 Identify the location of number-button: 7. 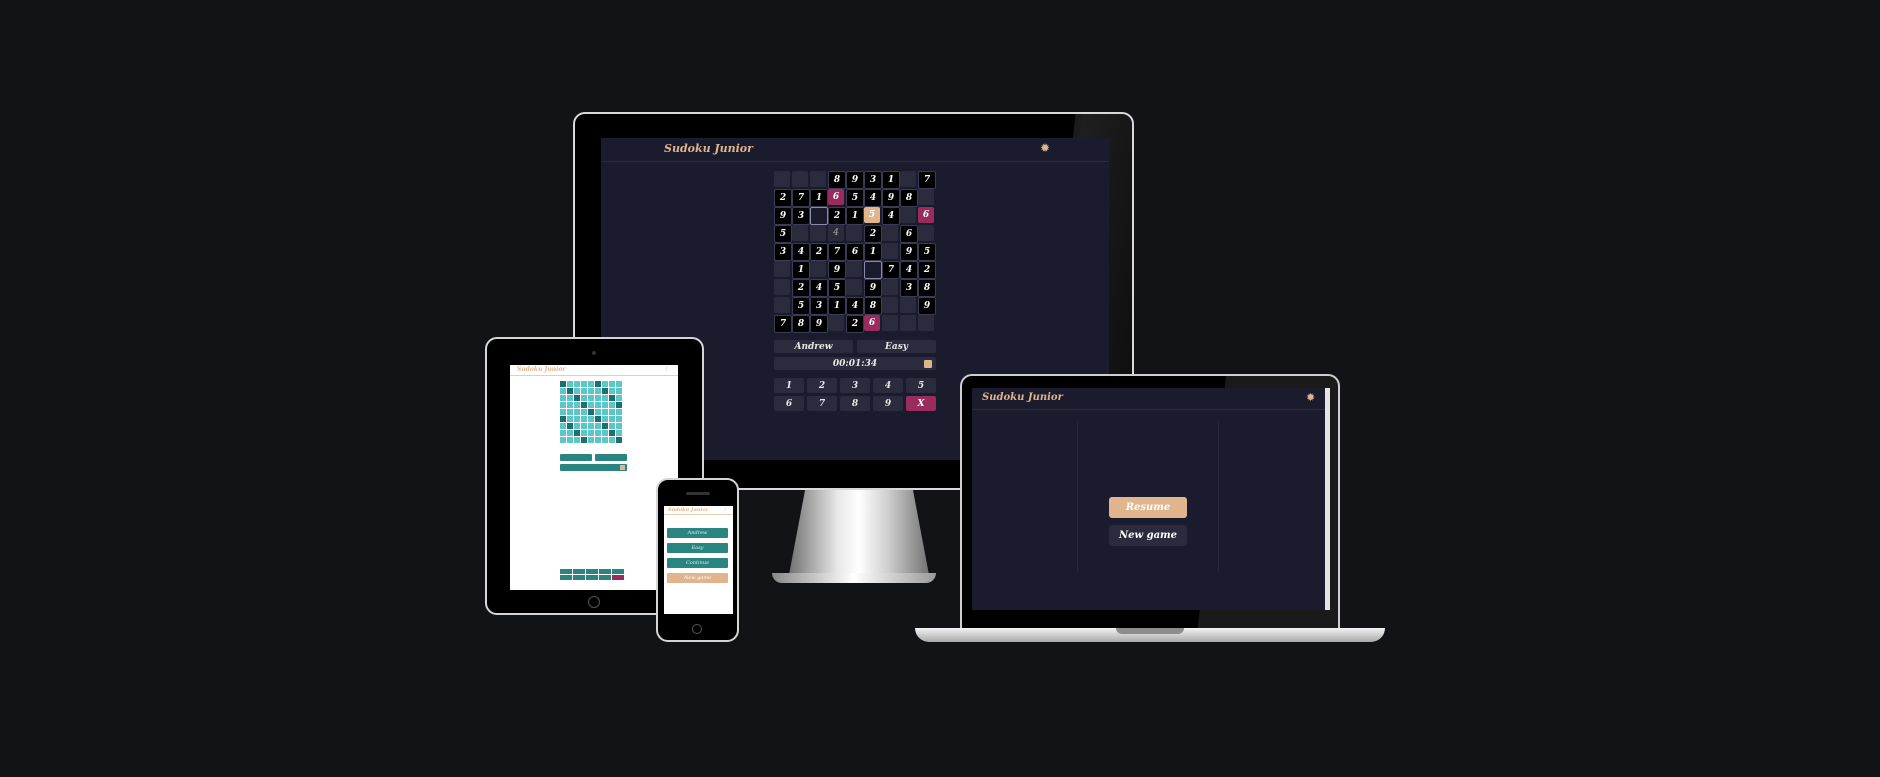
(822, 403).